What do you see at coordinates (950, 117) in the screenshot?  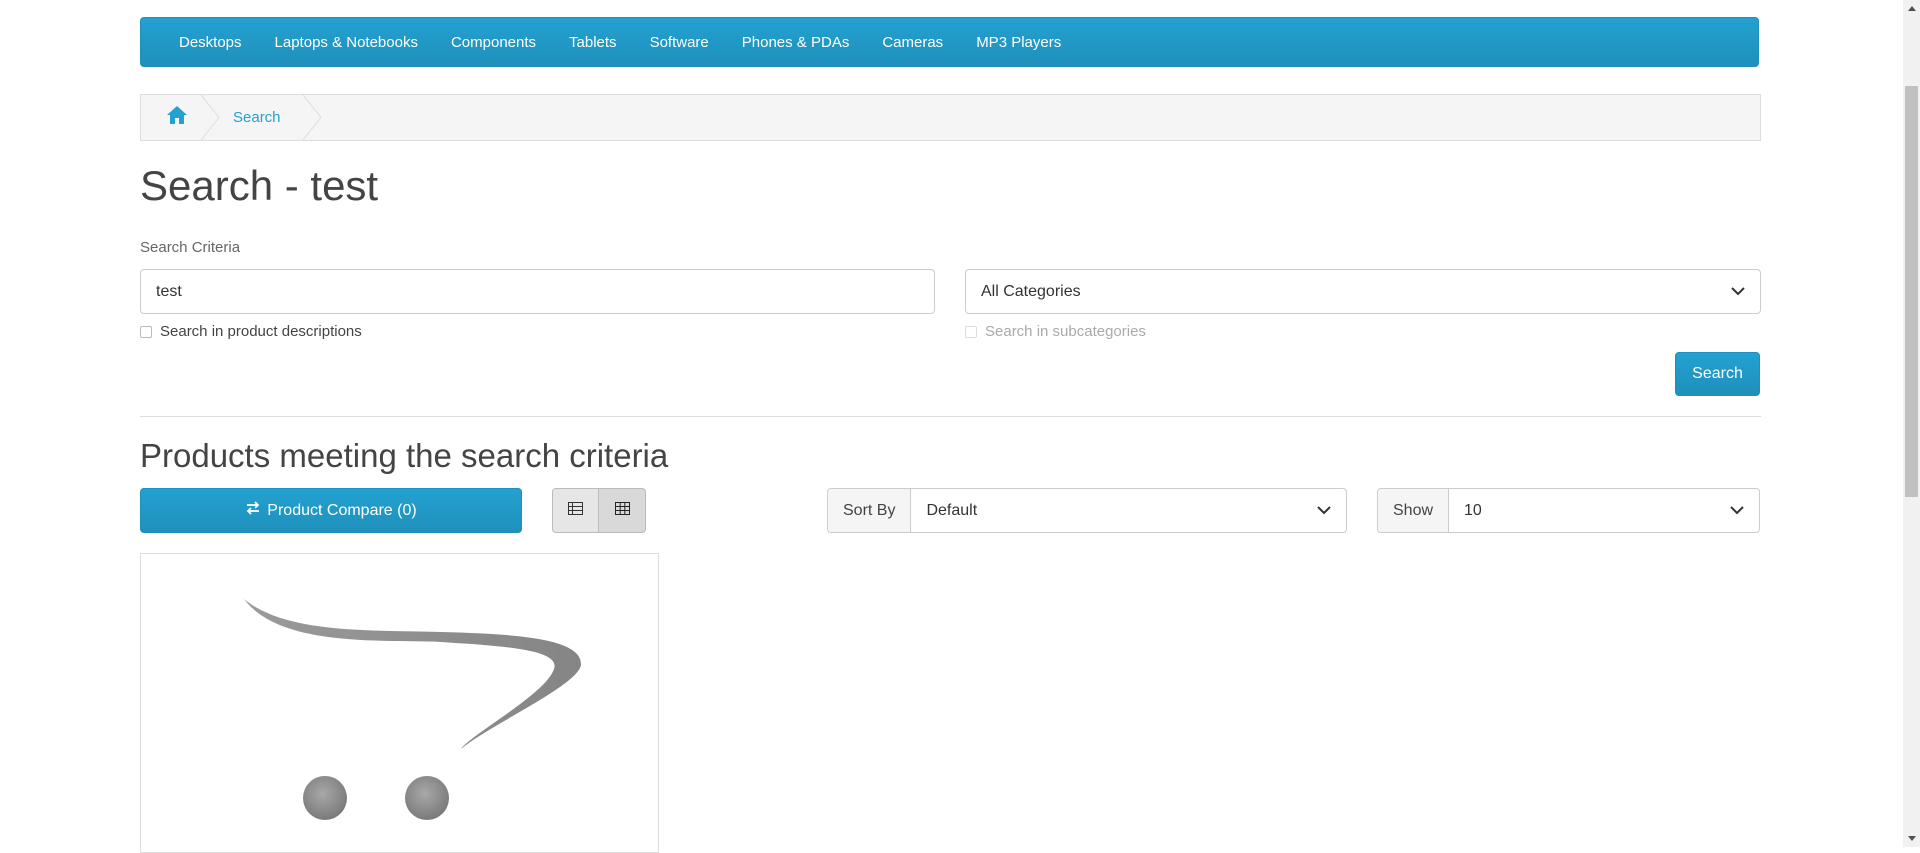 I see `breadcrumb: Search` at bounding box center [950, 117].